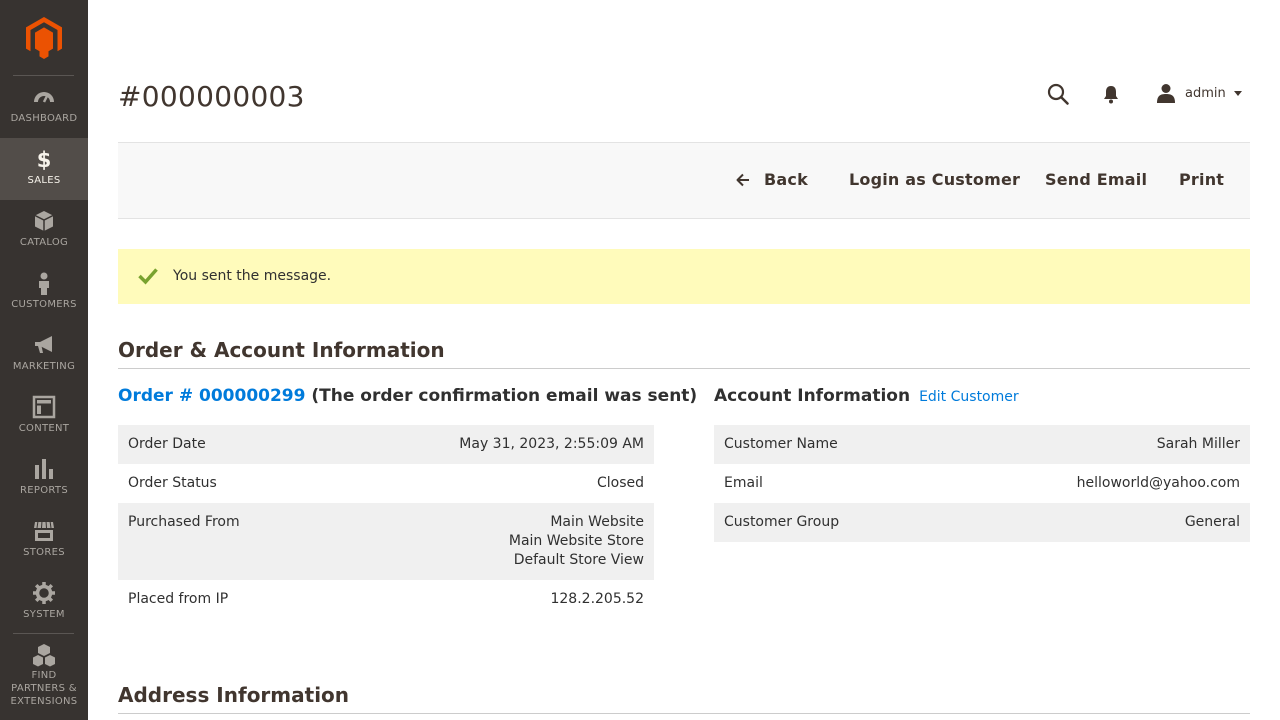 The image size is (1280, 720). What do you see at coordinates (44, 530) in the screenshot?
I see `storefront-icon` at bounding box center [44, 530].